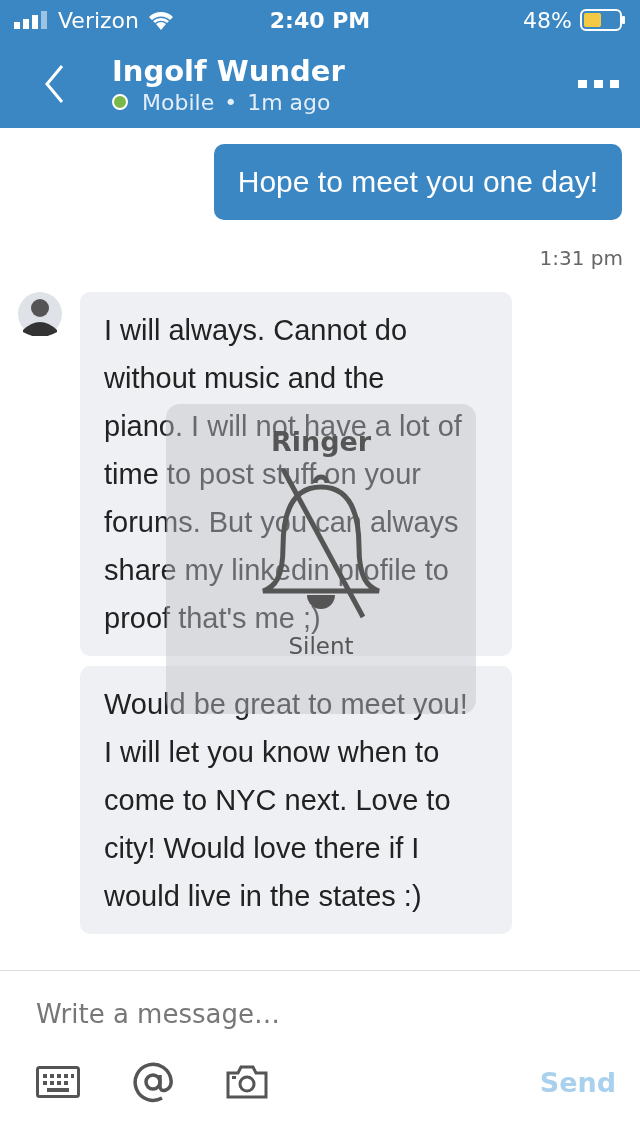 The image size is (640, 1136). I want to click on signal-icon, so click(32, 20).